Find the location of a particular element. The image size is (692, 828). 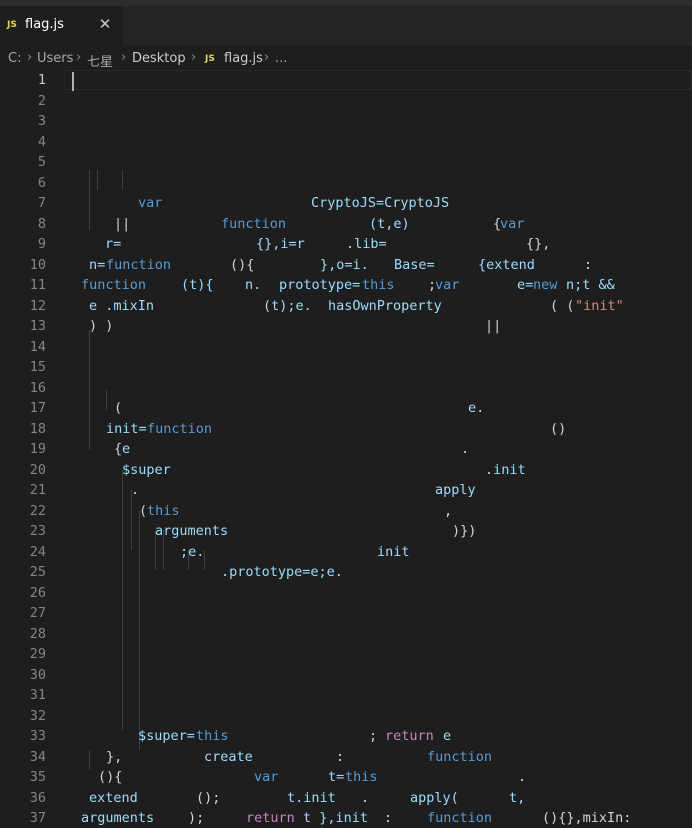

code-token: : is located at coordinates (388, 818).